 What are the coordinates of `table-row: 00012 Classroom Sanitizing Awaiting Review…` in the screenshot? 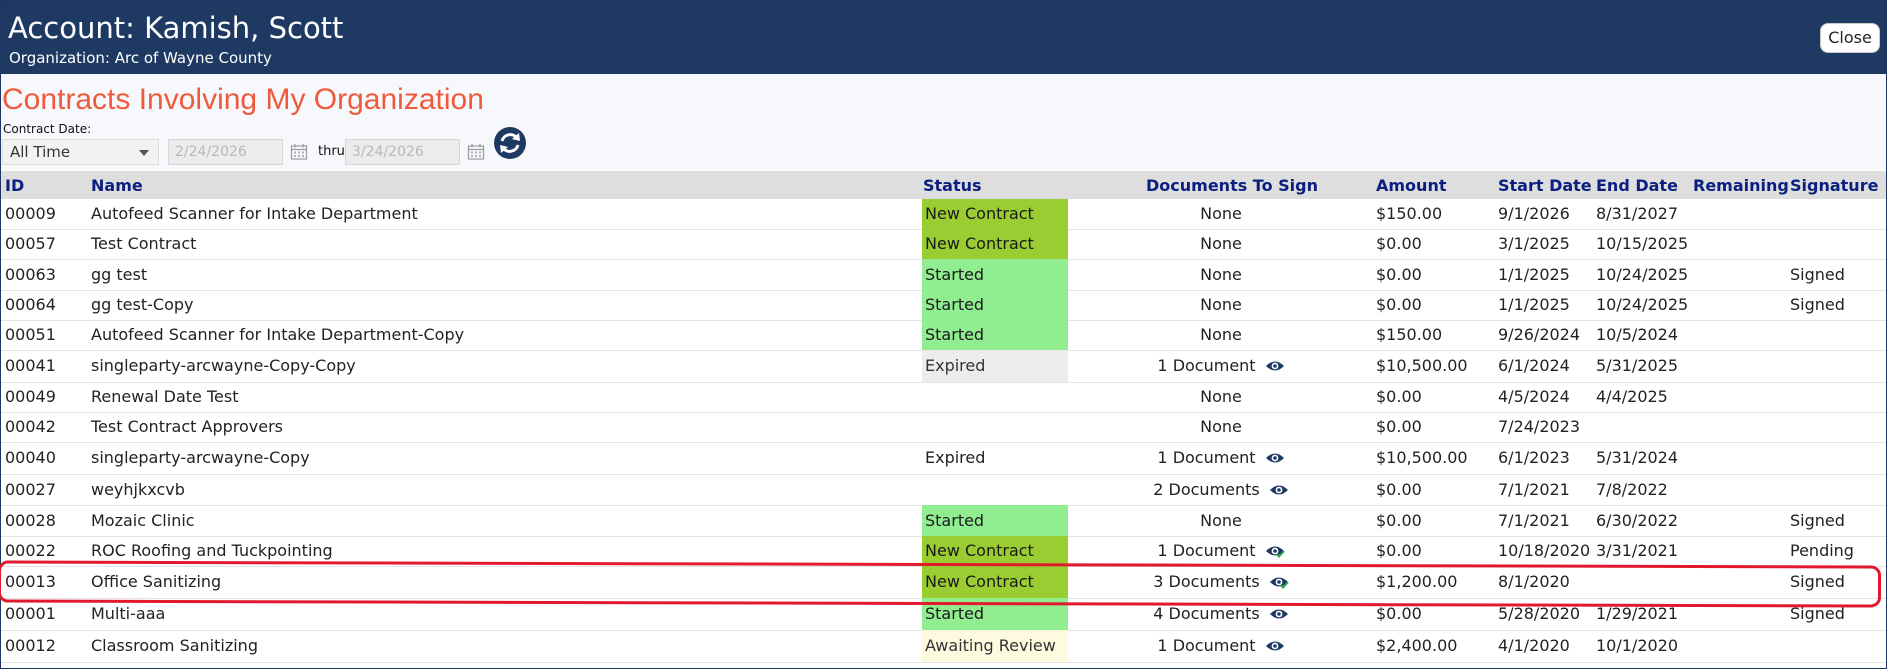 It's located at (943, 646).